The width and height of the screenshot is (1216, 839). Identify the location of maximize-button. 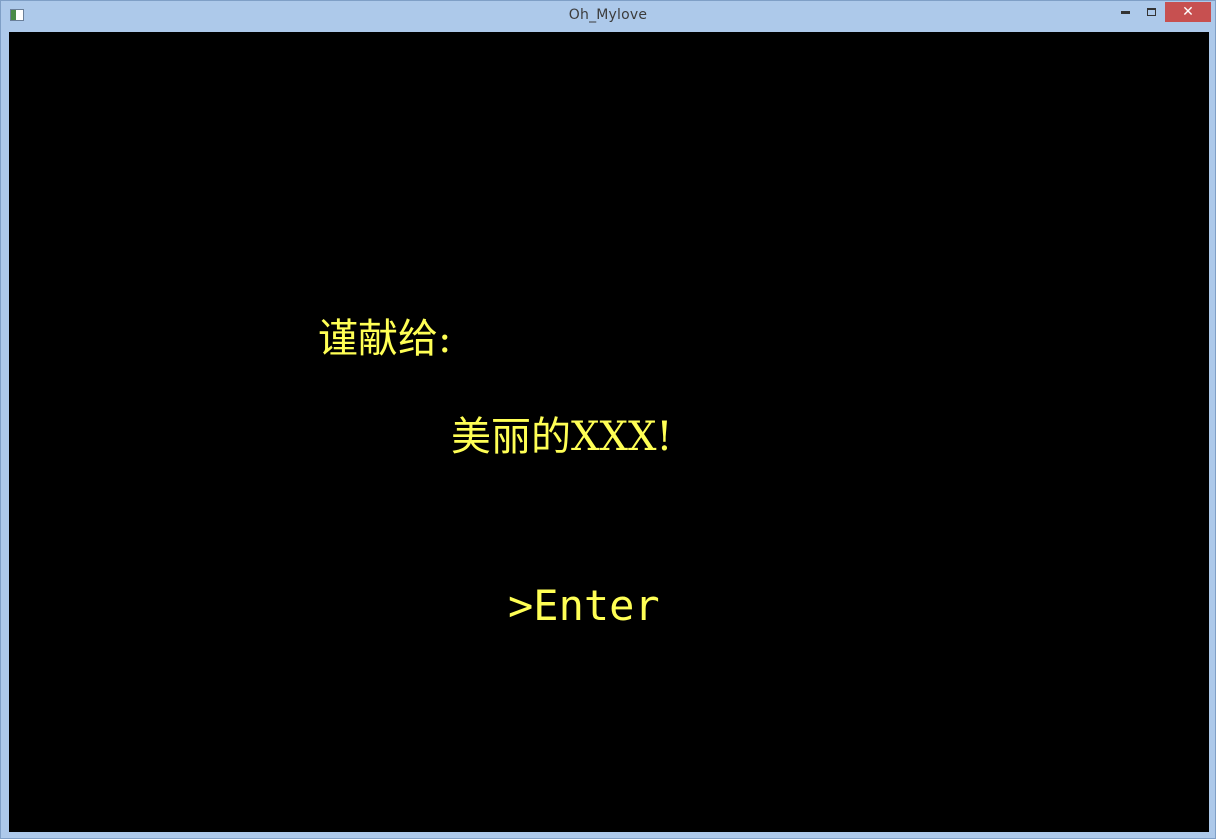
(1151, 12).